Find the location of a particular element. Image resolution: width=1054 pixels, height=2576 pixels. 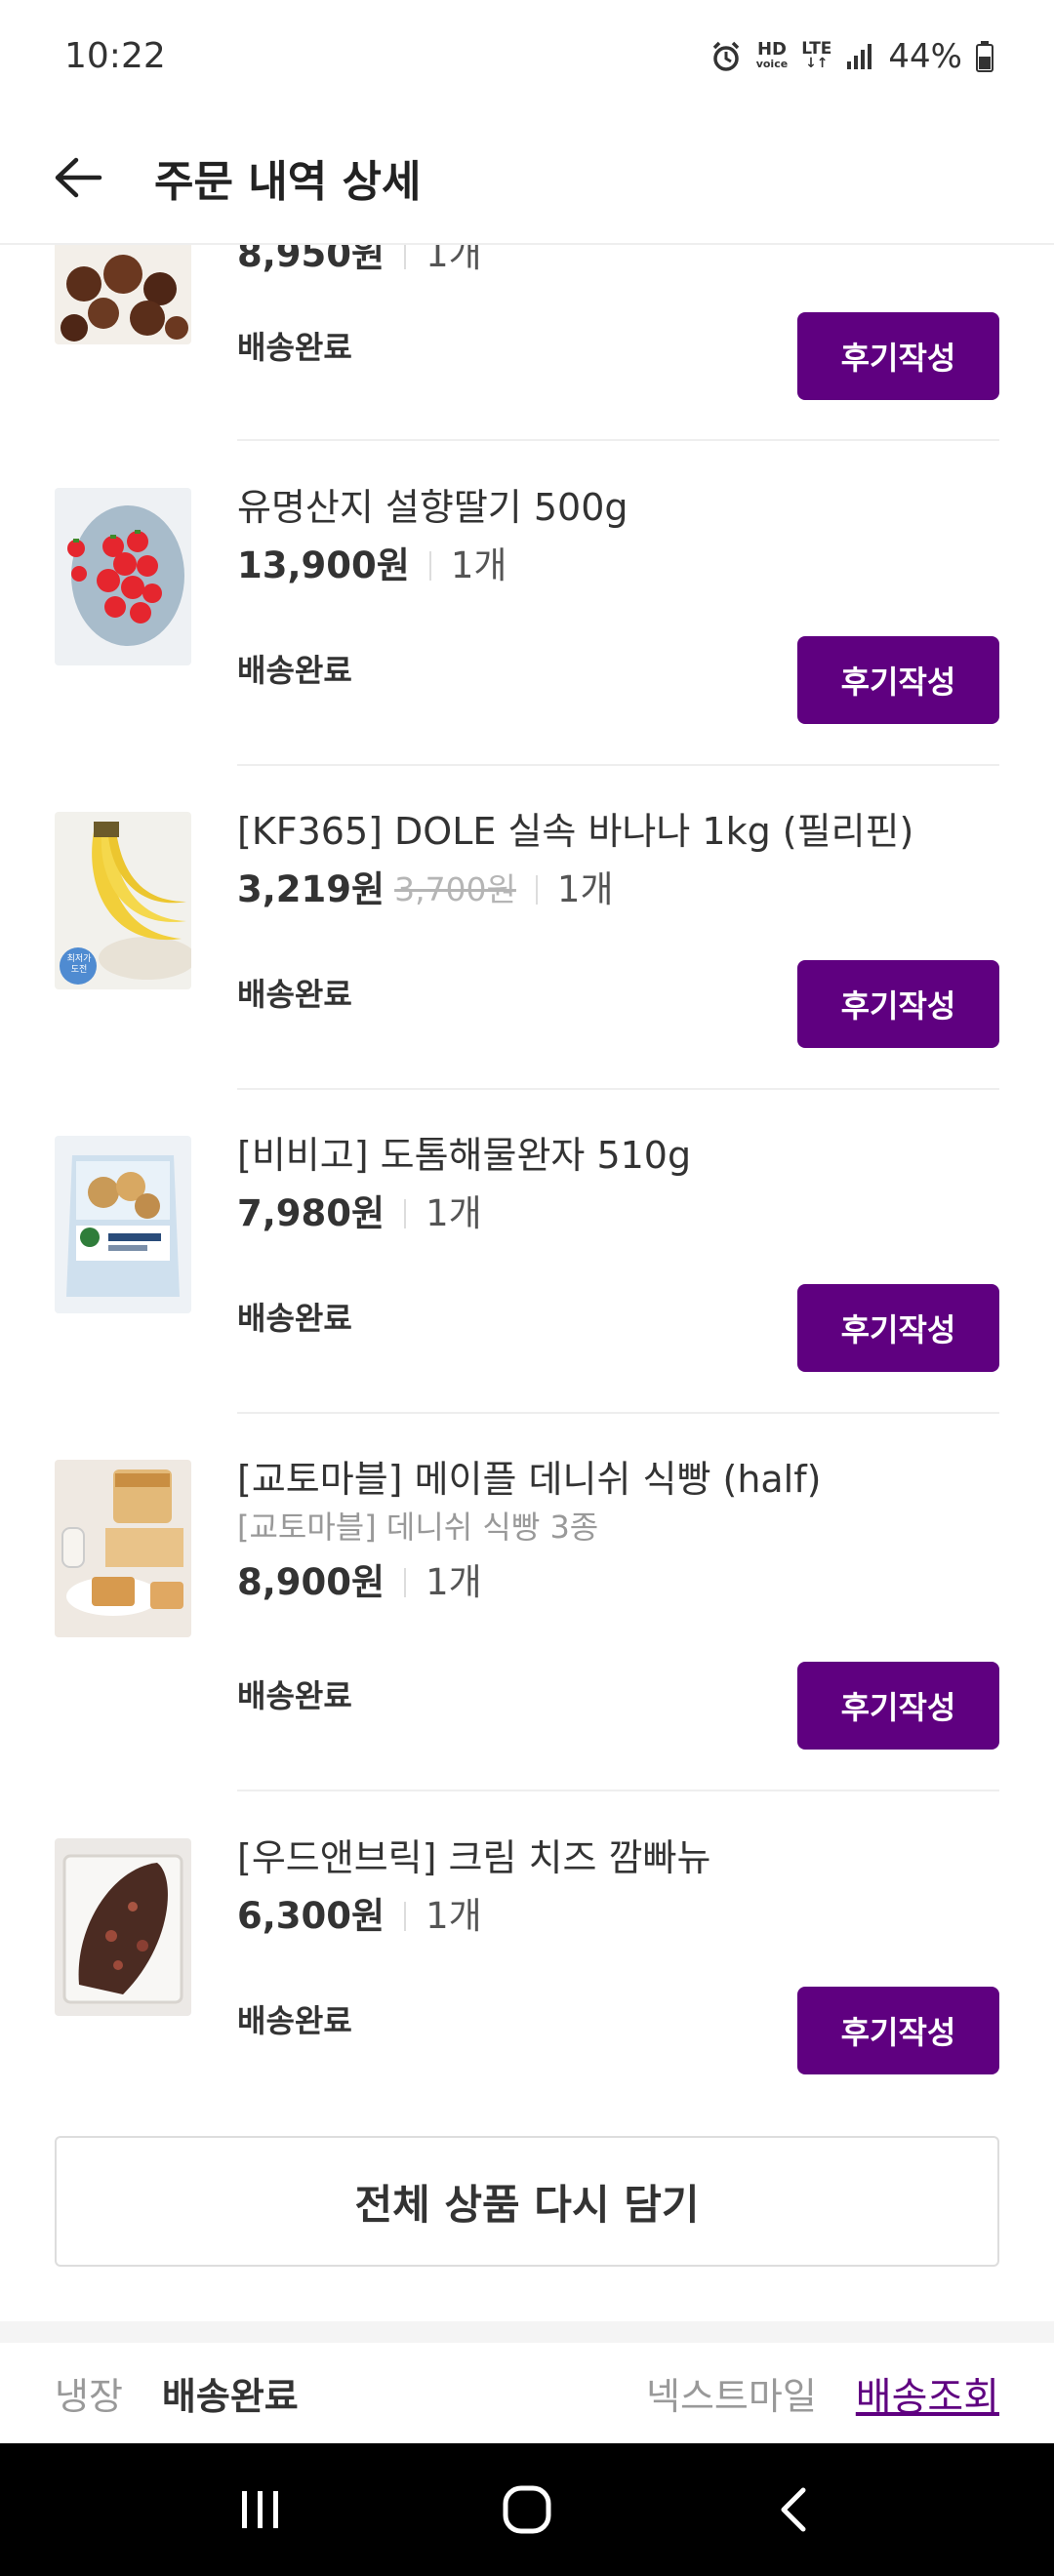

item-info: [우드앤브릭] 크림 치즈 깜빠뉴 6,300원 1개 is located at coordinates (618, 1887).